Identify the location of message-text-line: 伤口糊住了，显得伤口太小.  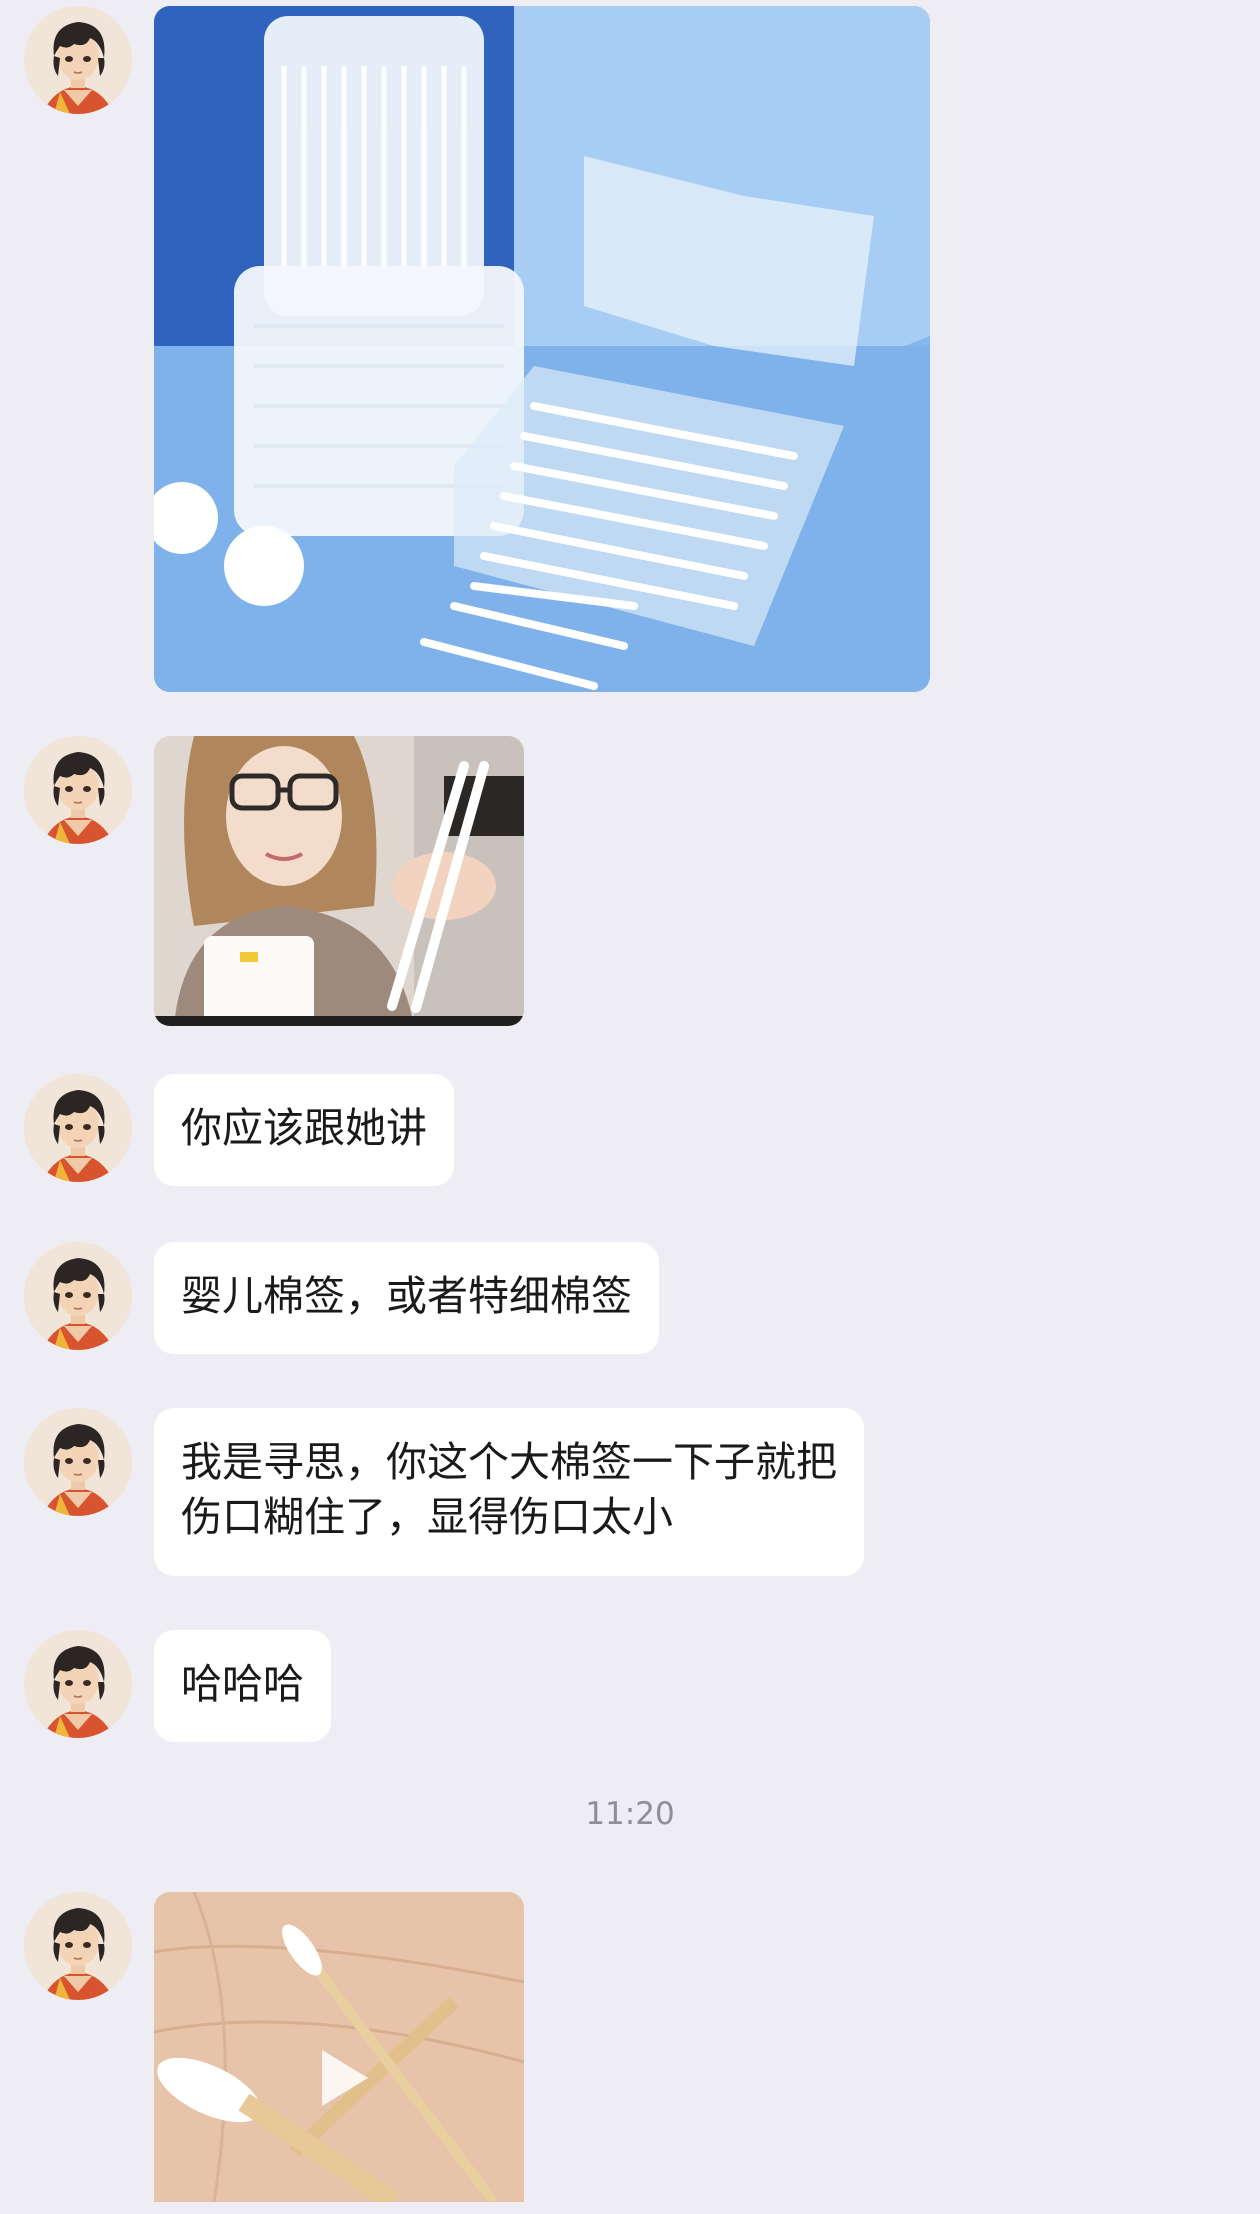
(427, 1517).